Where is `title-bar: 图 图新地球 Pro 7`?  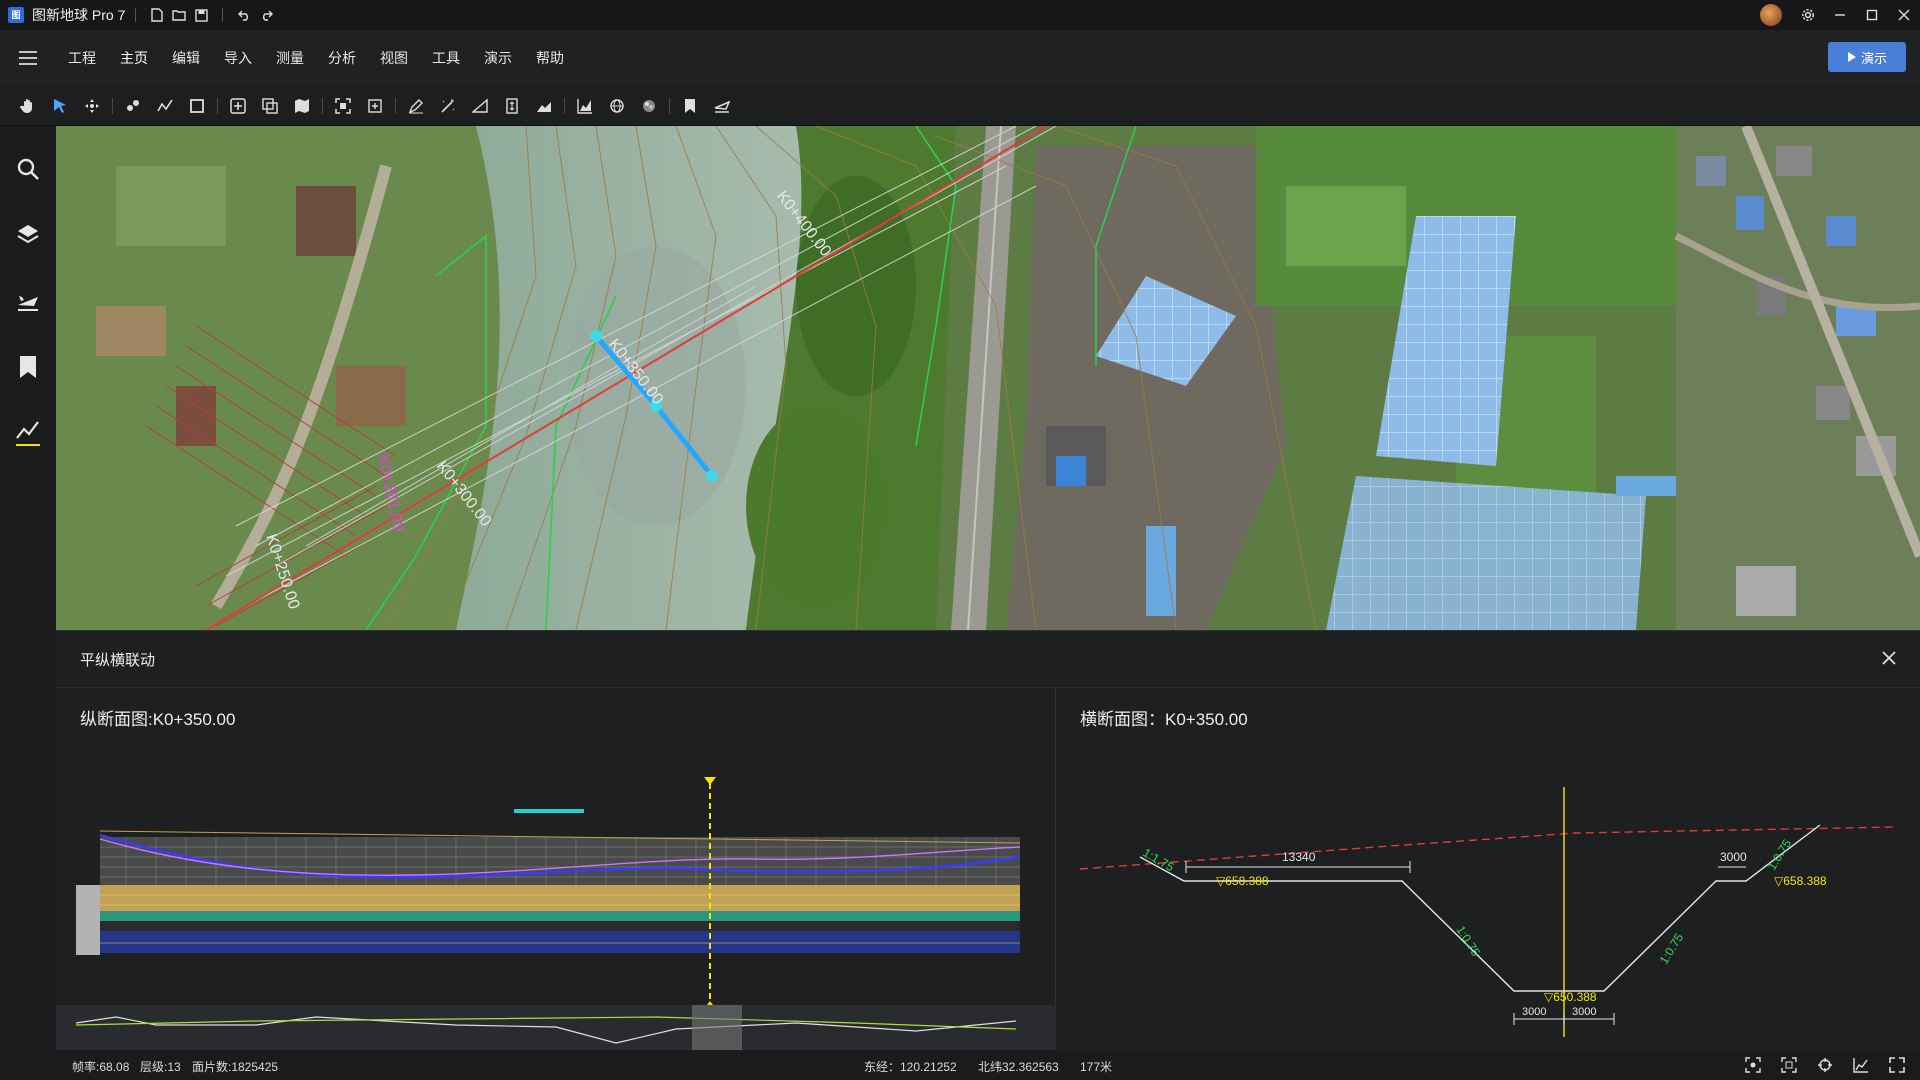 title-bar: 图 图新地球 Pro 7 is located at coordinates (960, 15).